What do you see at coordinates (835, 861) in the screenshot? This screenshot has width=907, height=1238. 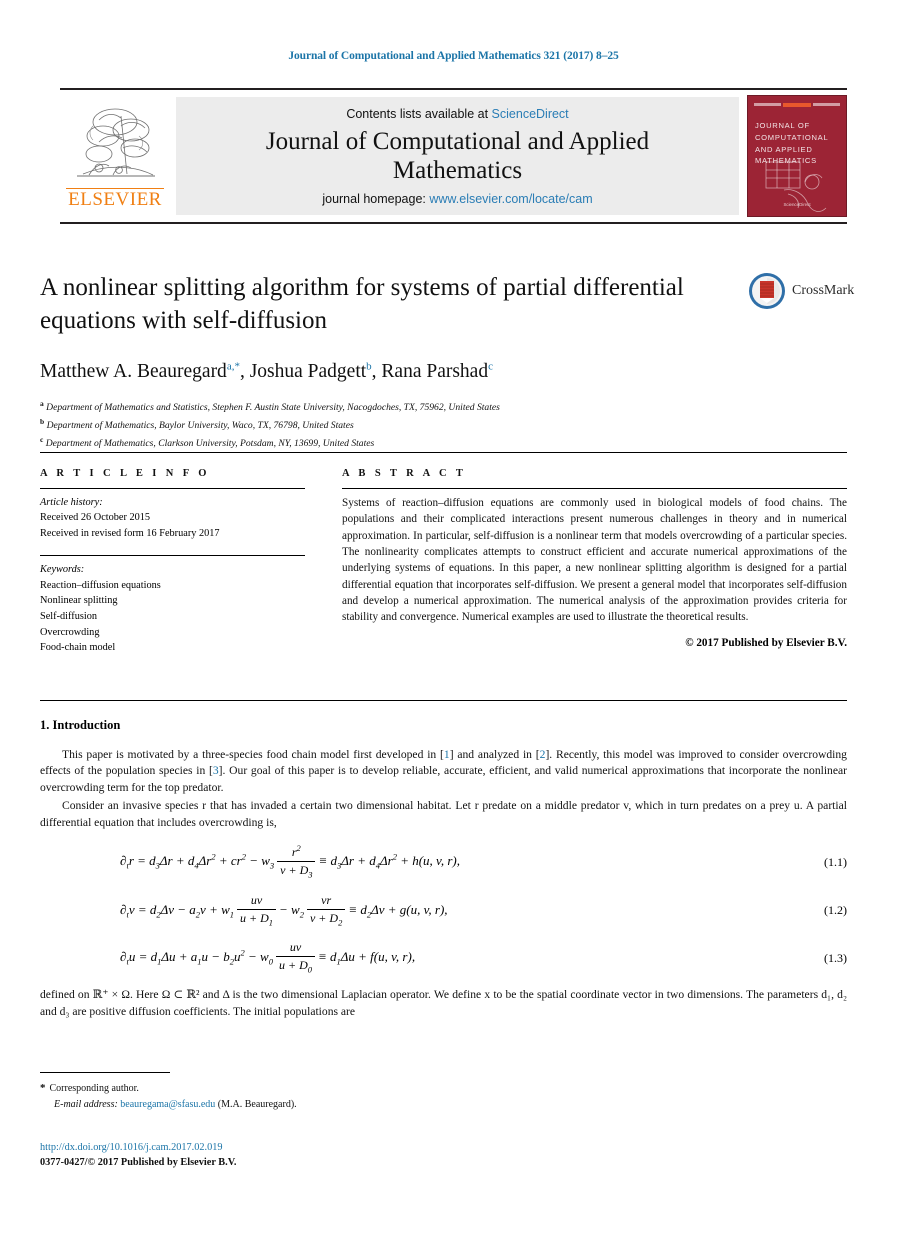 I see `equation-1-1-number: (1.1)` at bounding box center [835, 861].